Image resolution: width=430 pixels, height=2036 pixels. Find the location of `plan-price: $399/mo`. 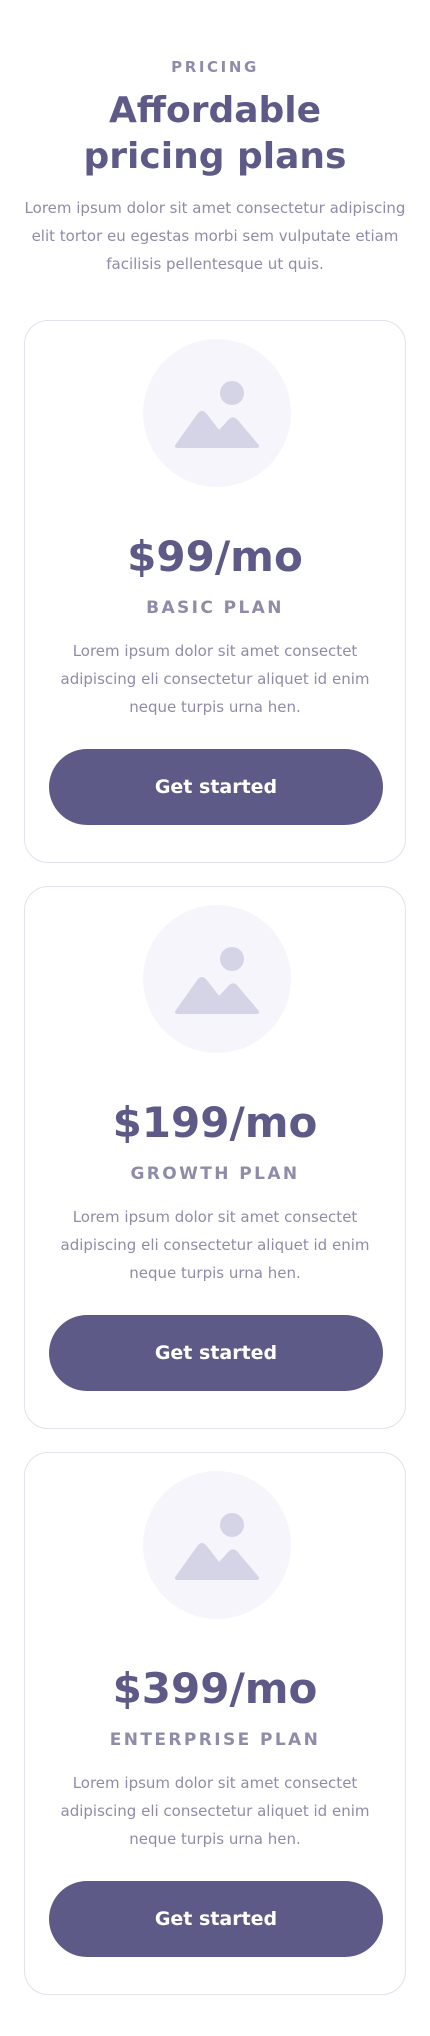

plan-price: $399/mo is located at coordinates (215, 1688).